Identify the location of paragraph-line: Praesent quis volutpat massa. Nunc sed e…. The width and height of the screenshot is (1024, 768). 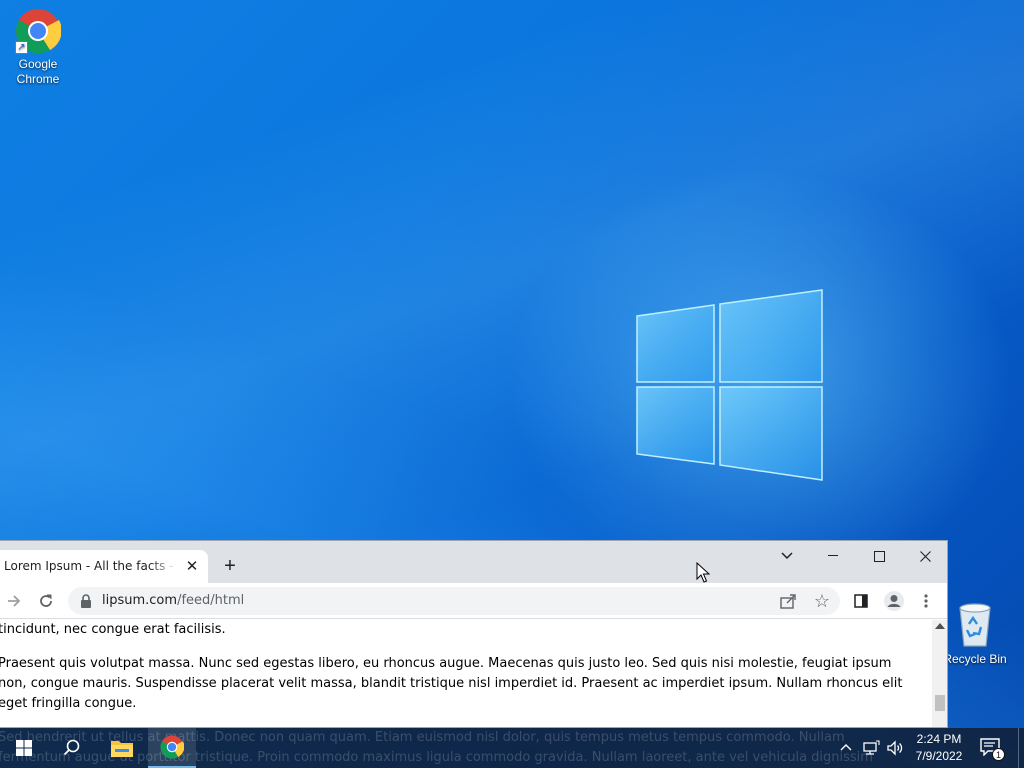
(446, 663).